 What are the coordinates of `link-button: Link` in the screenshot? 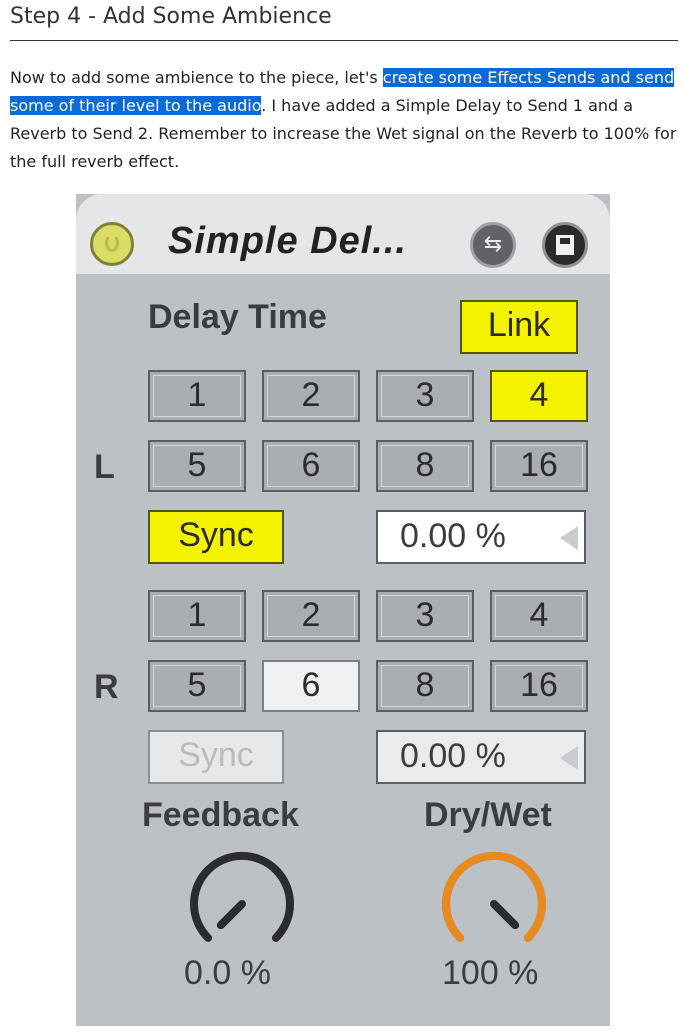 It's located at (519, 327).